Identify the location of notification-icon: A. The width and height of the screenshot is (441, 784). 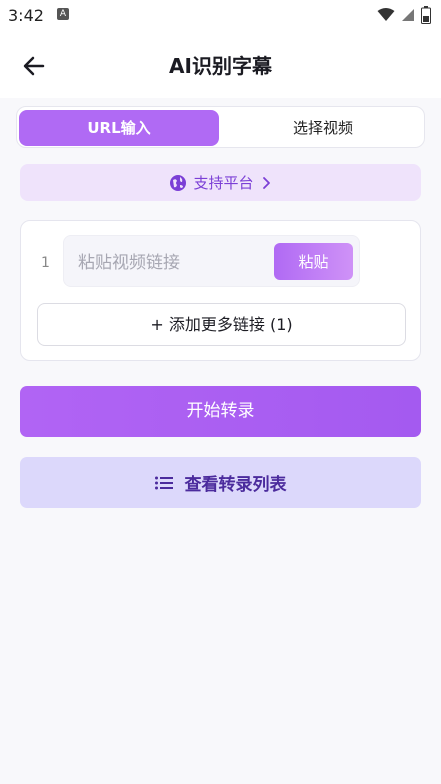
(63, 14).